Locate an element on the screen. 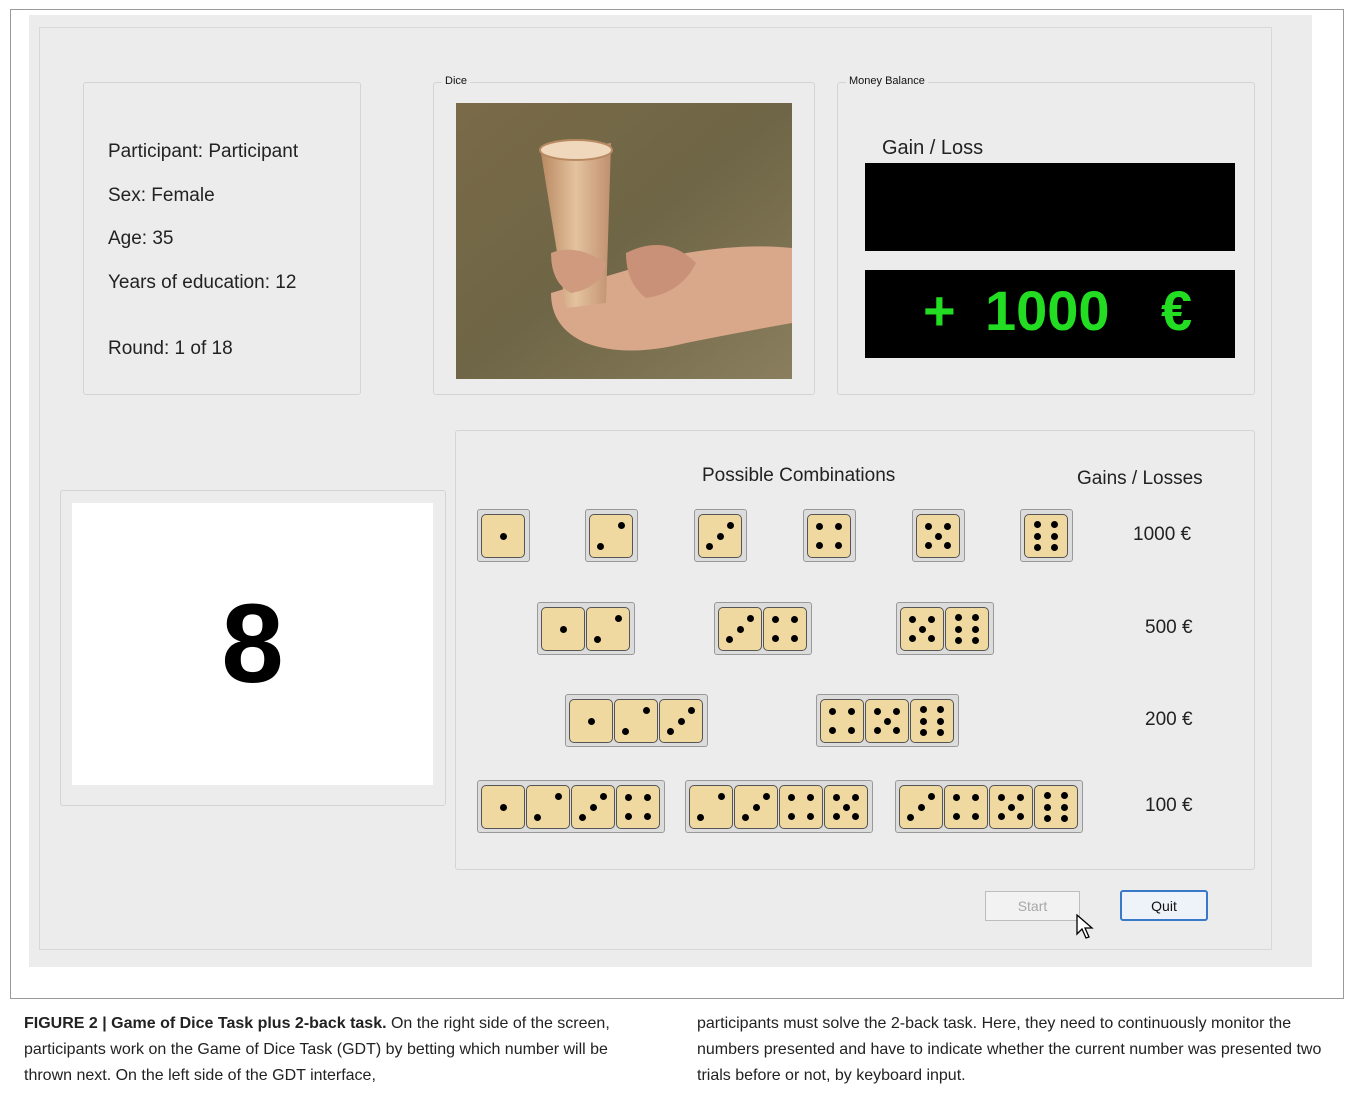 The height and width of the screenshot is (1093, 1355). mouse-cursor-icon is located at coordinates (1085, 929).